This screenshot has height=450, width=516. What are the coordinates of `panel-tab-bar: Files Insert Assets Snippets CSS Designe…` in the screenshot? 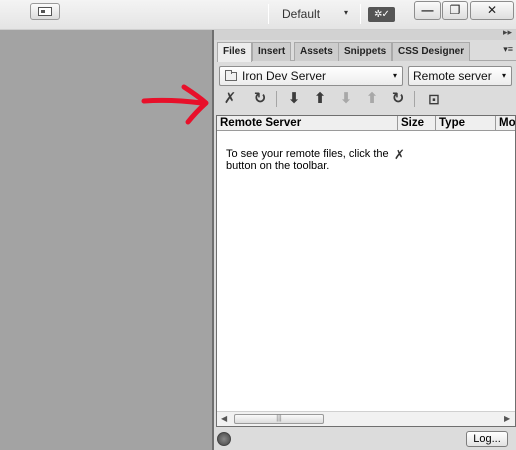 It's located at (366, 51).